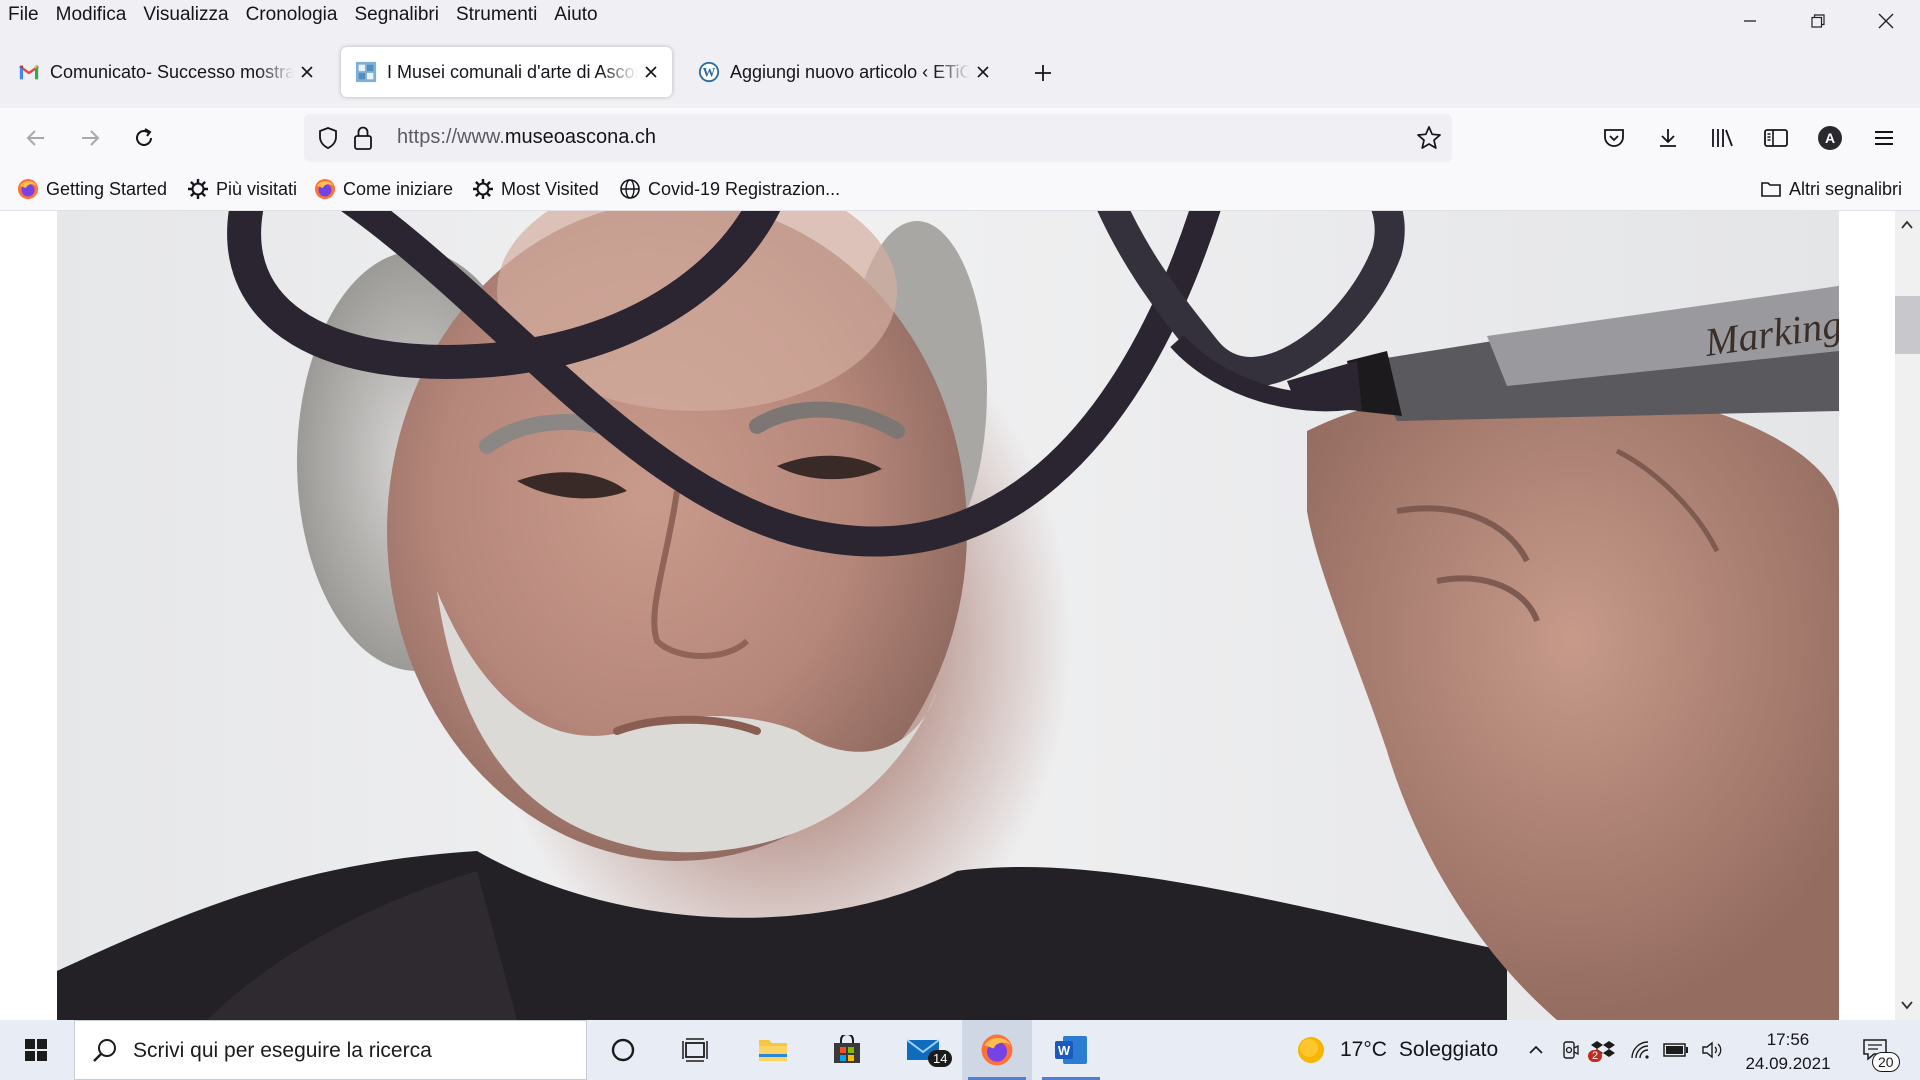  I want to click on sidebar-icon, so click(1776, 138).